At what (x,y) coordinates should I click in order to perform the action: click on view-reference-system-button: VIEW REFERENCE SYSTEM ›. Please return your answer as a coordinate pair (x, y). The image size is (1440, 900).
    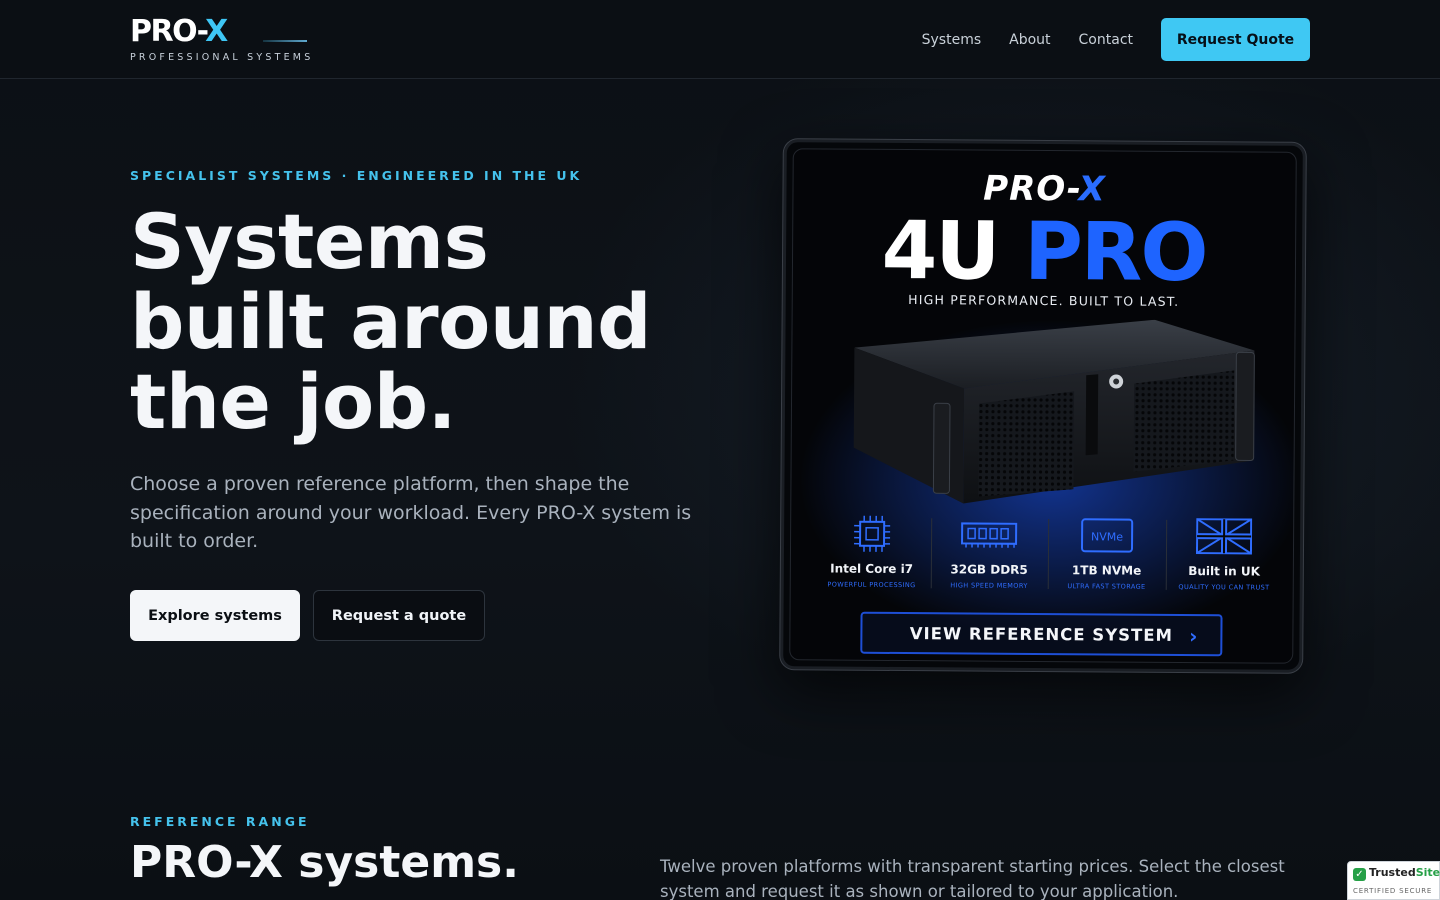
    Looking at the image, I should click on (1041, 634).